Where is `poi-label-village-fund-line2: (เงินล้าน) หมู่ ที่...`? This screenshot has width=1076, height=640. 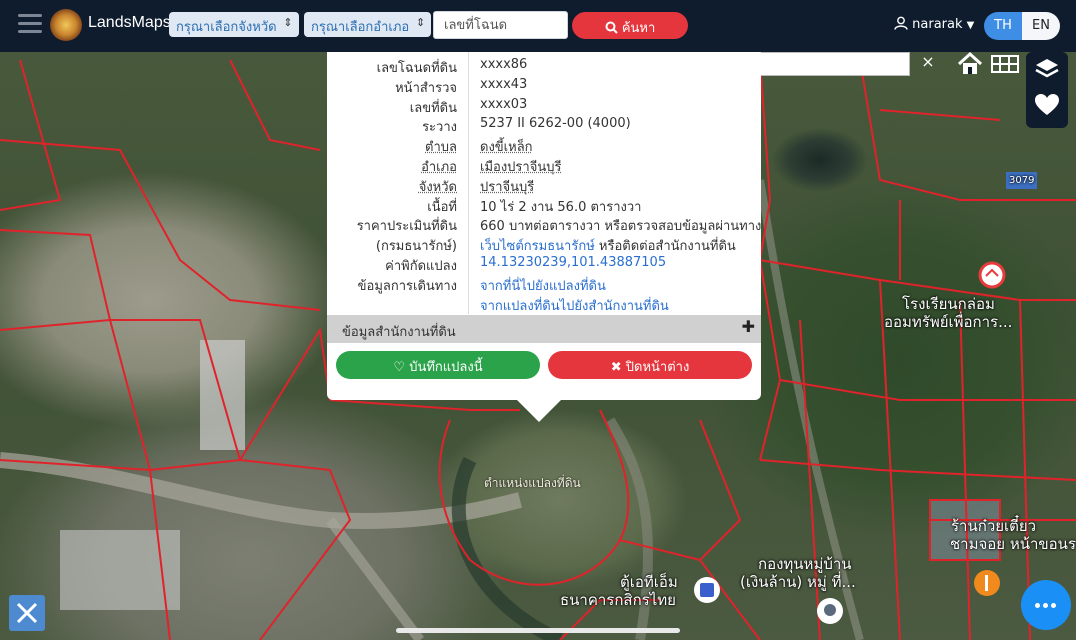 poi-label-village-fund-line2: (เงินล้าน) หมู่ ที่... is located at coordinates (798, 582).